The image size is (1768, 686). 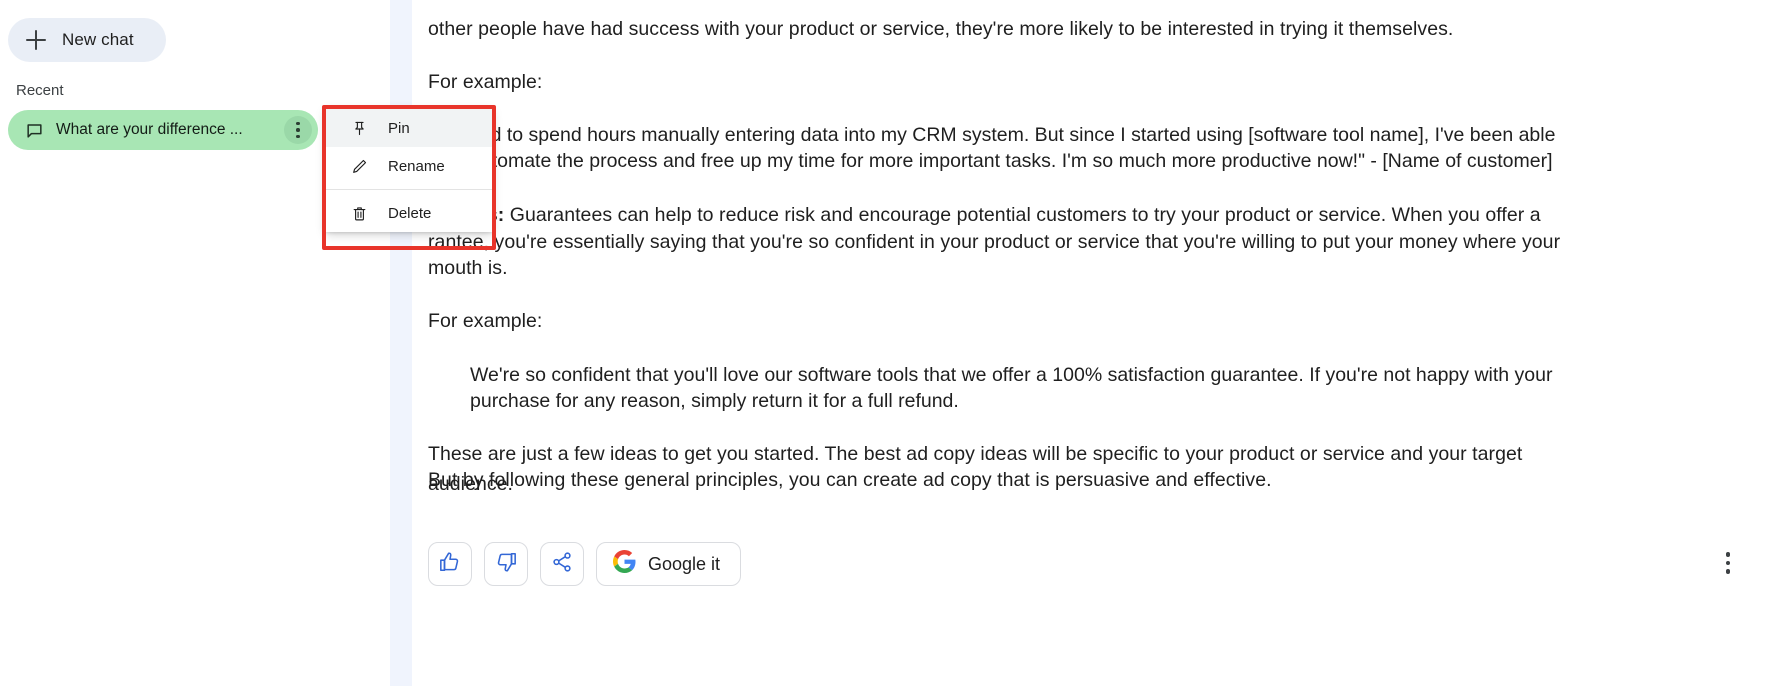 I want to click on response-more-options-button, so click(x=1728, y=563).